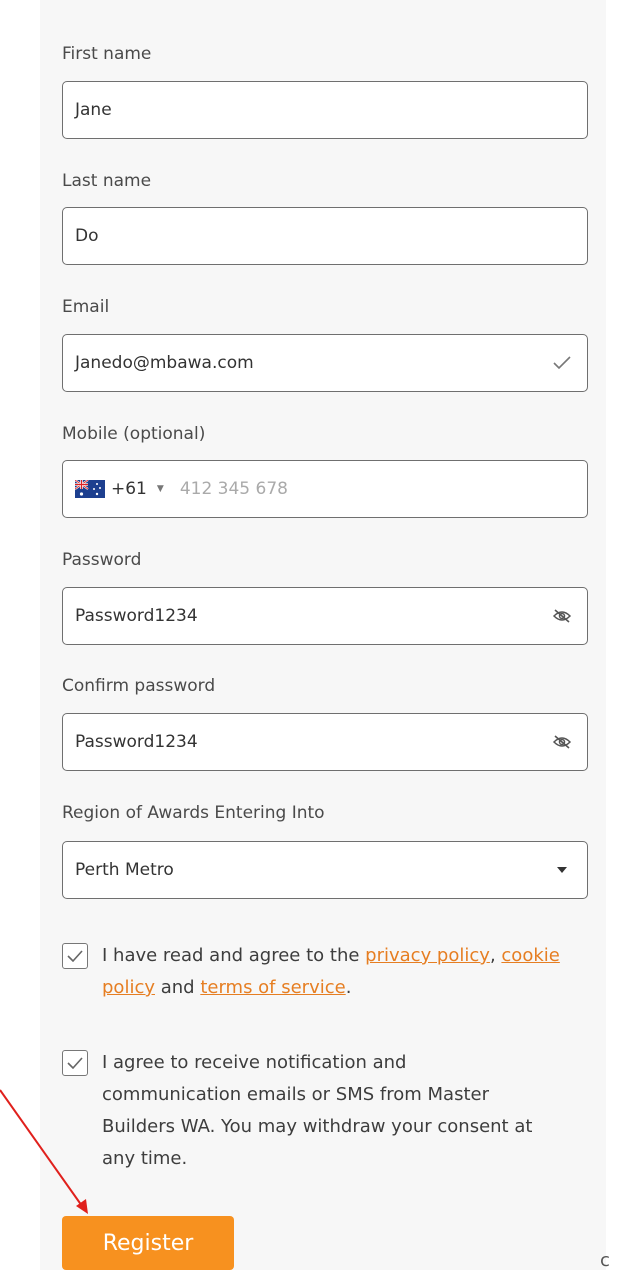 The width and height of the screenshot is (620, 1271). Describe the element at coordinates (193, 813) in the screenshot. I see `region-label: Region of Awards Entering Into` at that location.